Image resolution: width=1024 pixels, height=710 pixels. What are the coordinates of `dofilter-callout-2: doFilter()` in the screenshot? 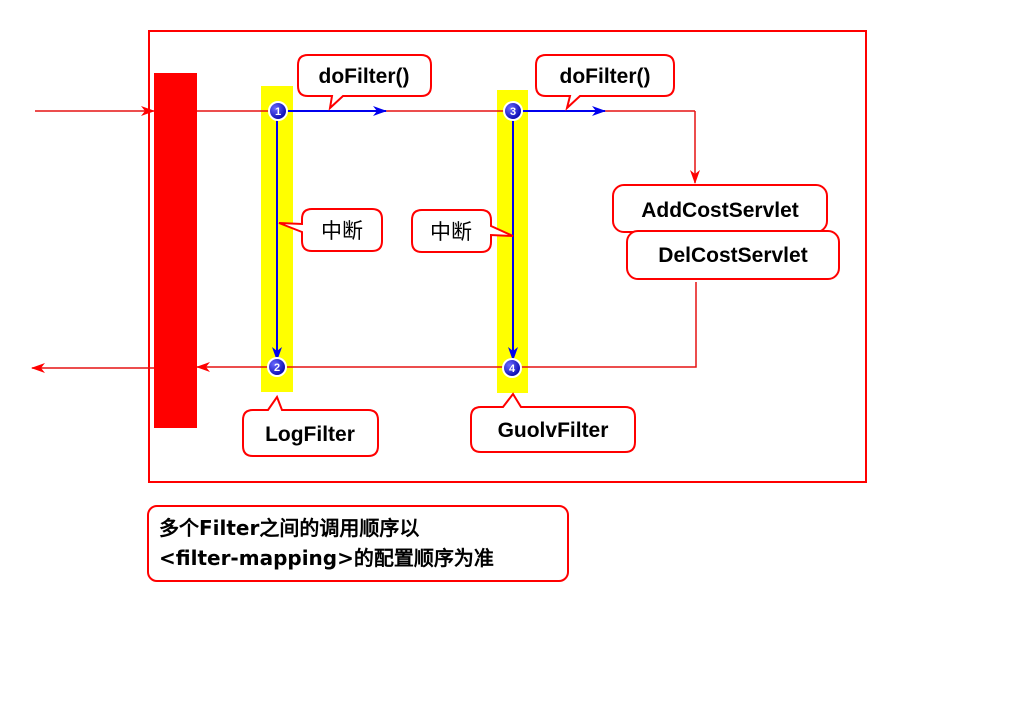 It's located at (605, 83).